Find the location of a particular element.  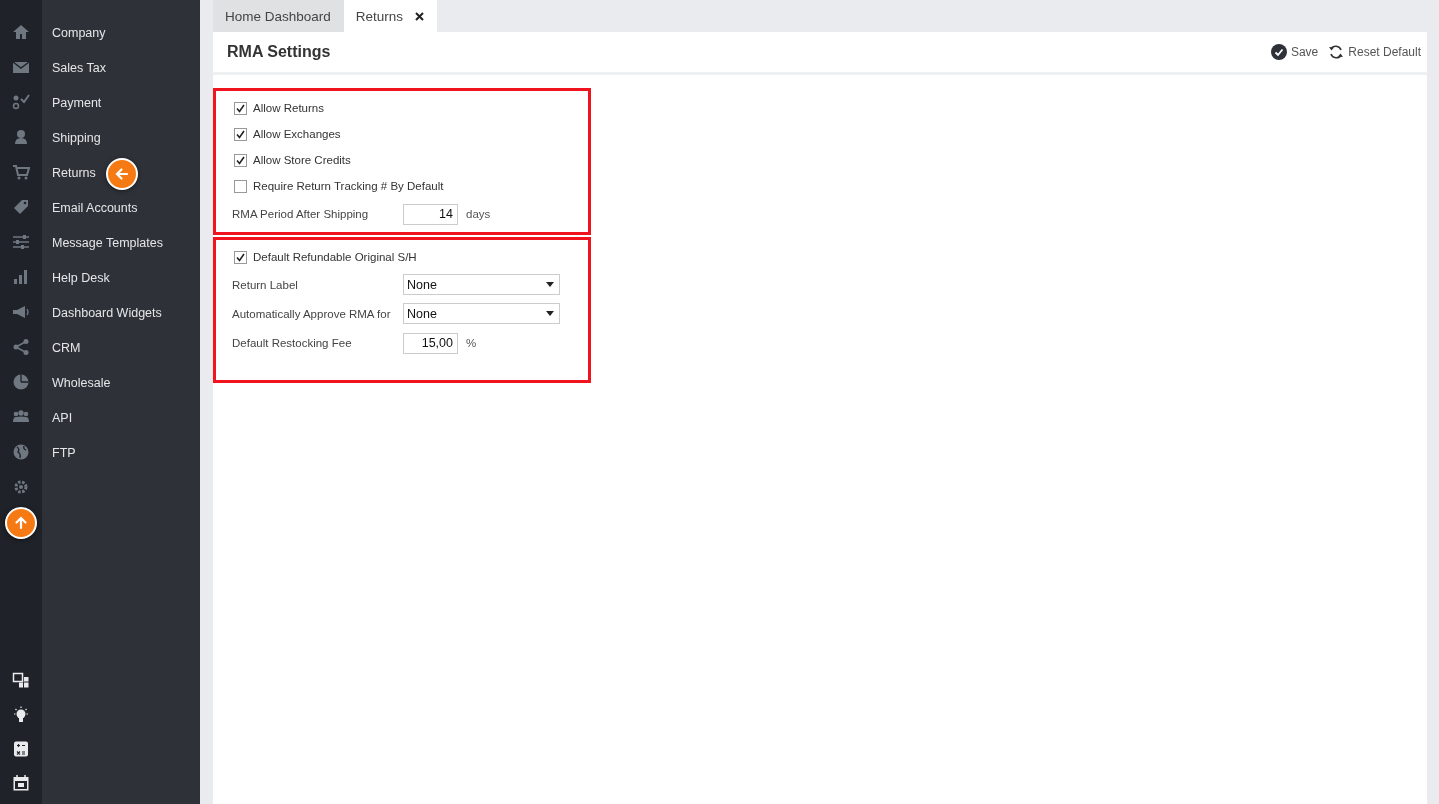

arrow-left-icon is located at coordinates (121, 174).